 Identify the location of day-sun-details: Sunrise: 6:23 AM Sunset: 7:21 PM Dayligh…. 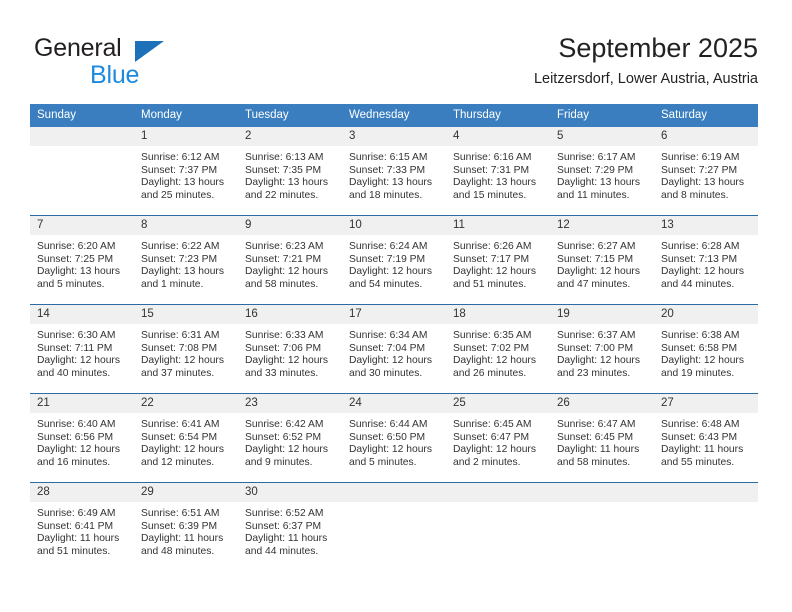
(286, 265).